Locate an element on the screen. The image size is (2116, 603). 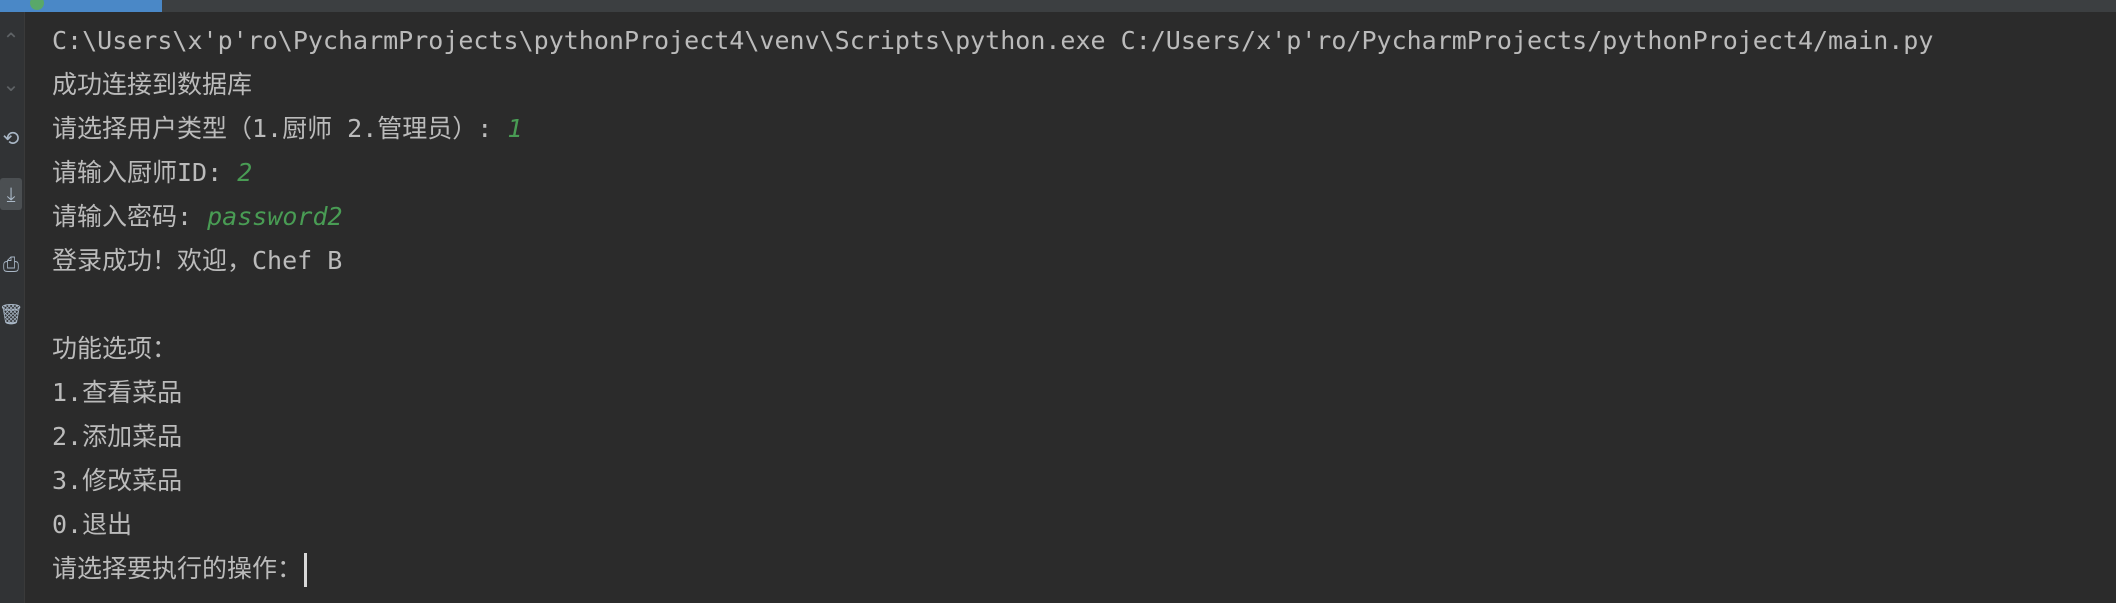
console-line-menu-option-1: 1.查看菜品 is located at coordinates (1072, 393).